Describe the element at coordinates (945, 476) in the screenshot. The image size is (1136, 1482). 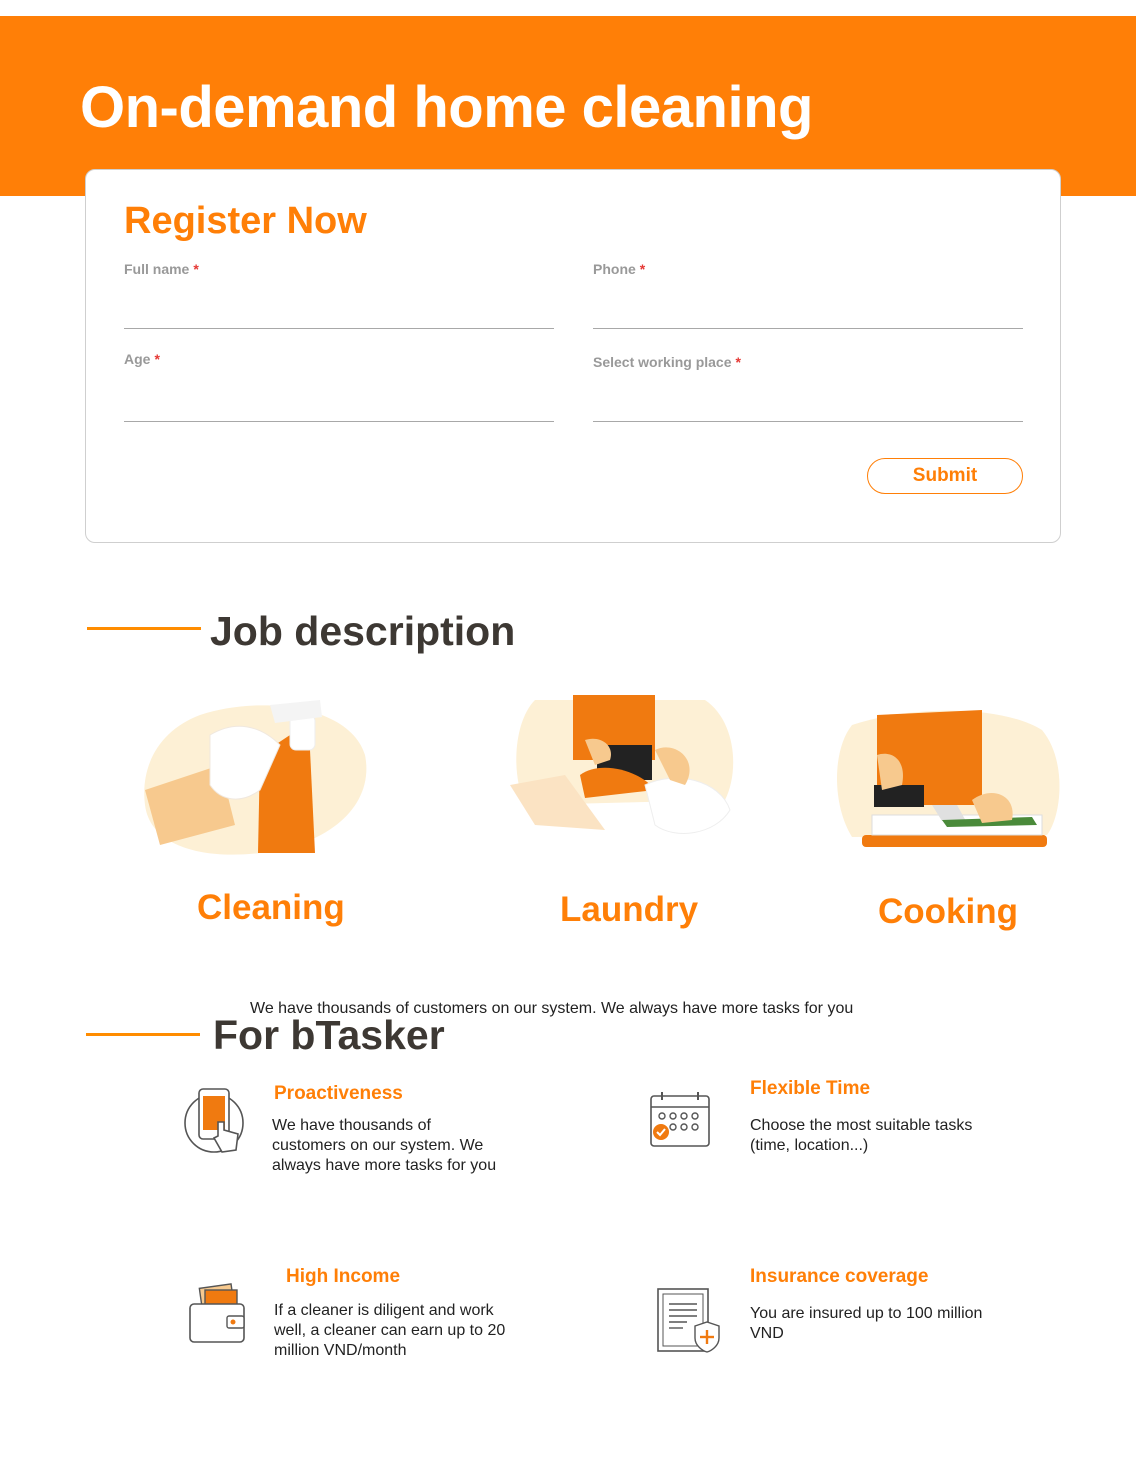
I see `submit-button: Submit` at that location.